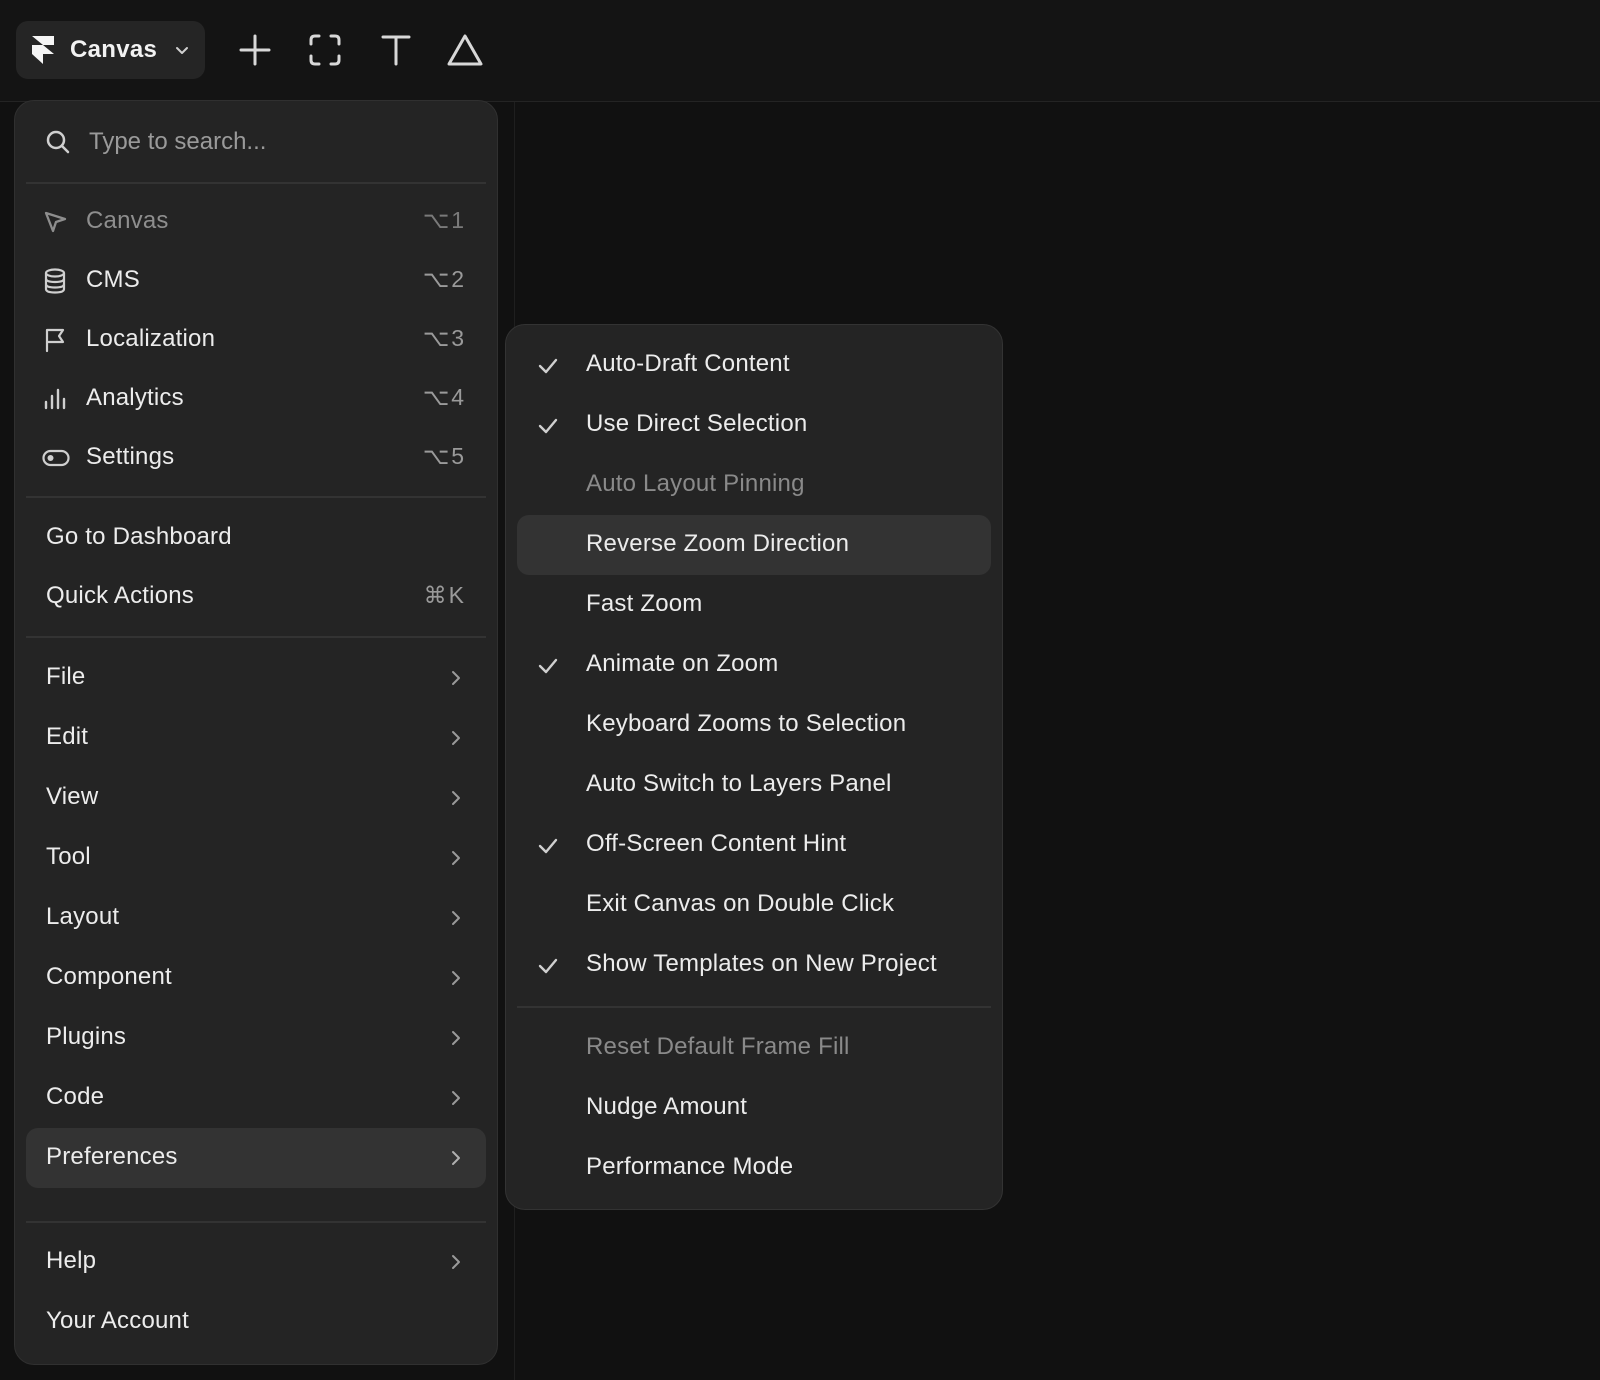 The height and width of the screenshot is (1380, 1600). What do you see at coordinates (256, 222) in the screenshot?
I see `workspace-item-canvas: Canvas ⌥1` at bounding box center [256, 222].